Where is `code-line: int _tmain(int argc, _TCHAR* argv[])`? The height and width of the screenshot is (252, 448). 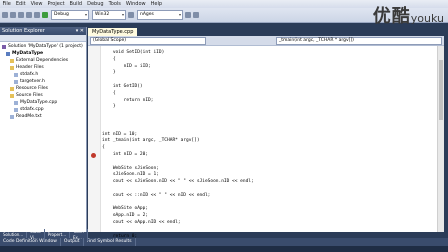
code-line: int _tmain(int argc, _TCHAR* argv[]) is located at coordinates (178, 141).